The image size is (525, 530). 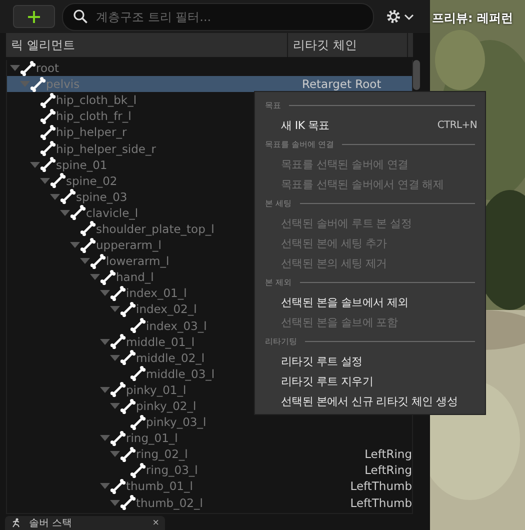 I want to click on bone-name: thumb_01_l, so click(x=159, y=486).